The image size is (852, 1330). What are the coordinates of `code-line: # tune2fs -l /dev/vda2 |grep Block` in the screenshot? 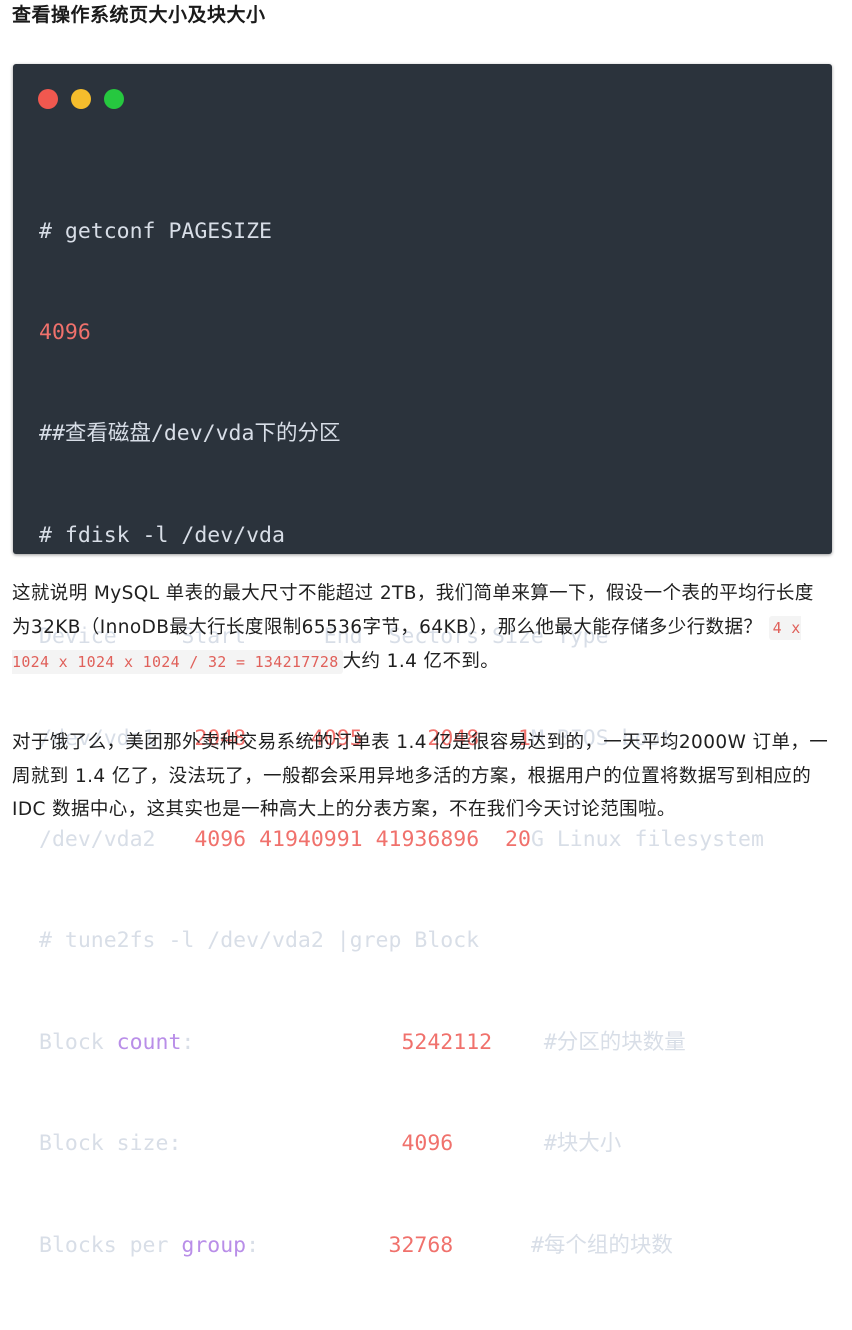 It's located at (259, 941).